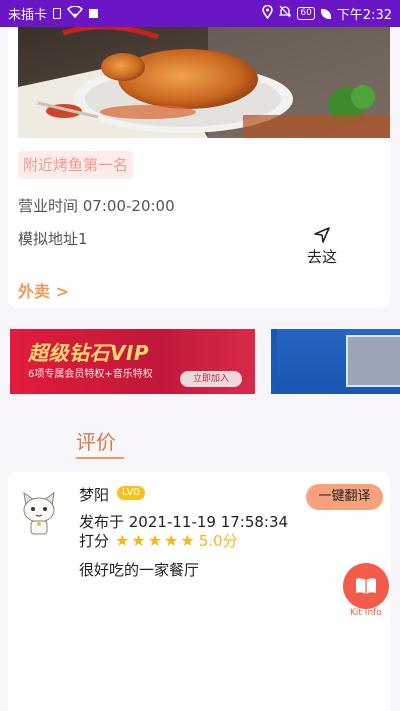 The width and height of the screenshot is (400, 711). What do you see at coordinates (100, 458) in the screenshot?
I see `section-underline` at bounding box center [100, 458].